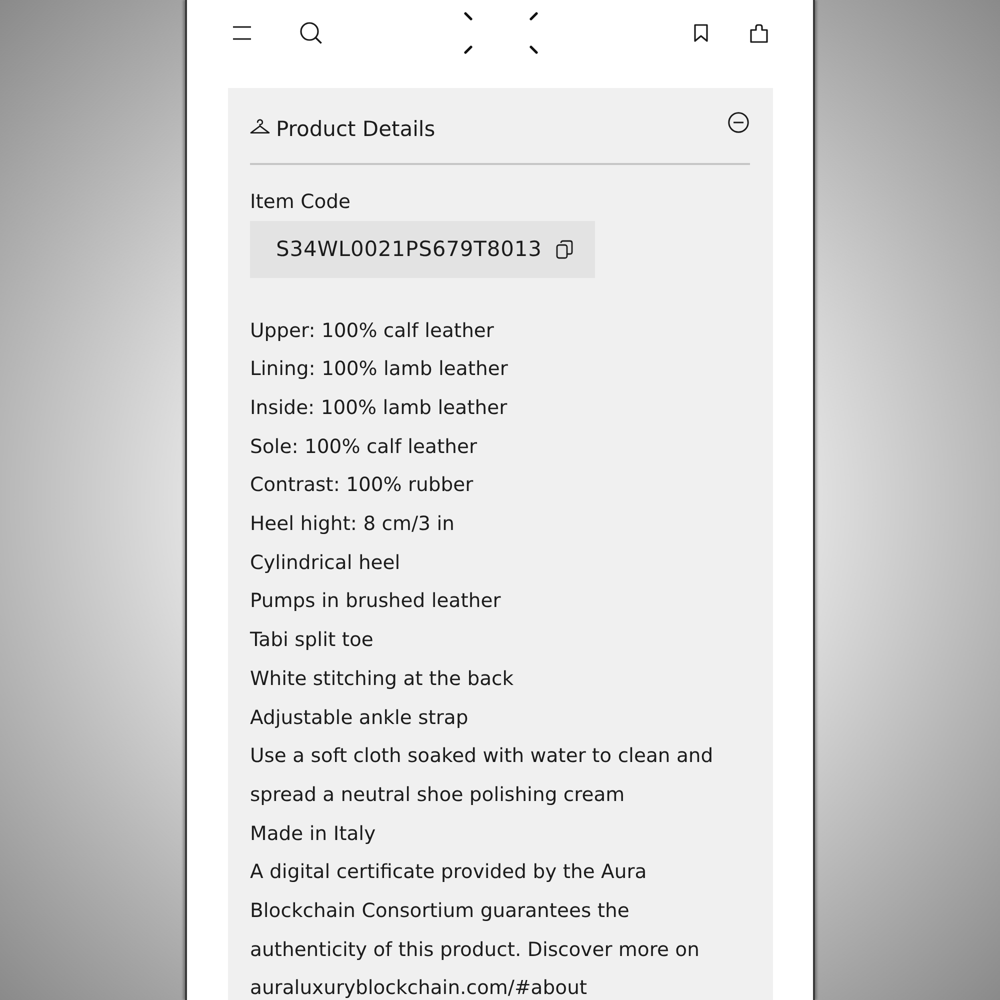 This screenshot has width=1000, height=1000. I want to click on search-icon, so click(311, 33).